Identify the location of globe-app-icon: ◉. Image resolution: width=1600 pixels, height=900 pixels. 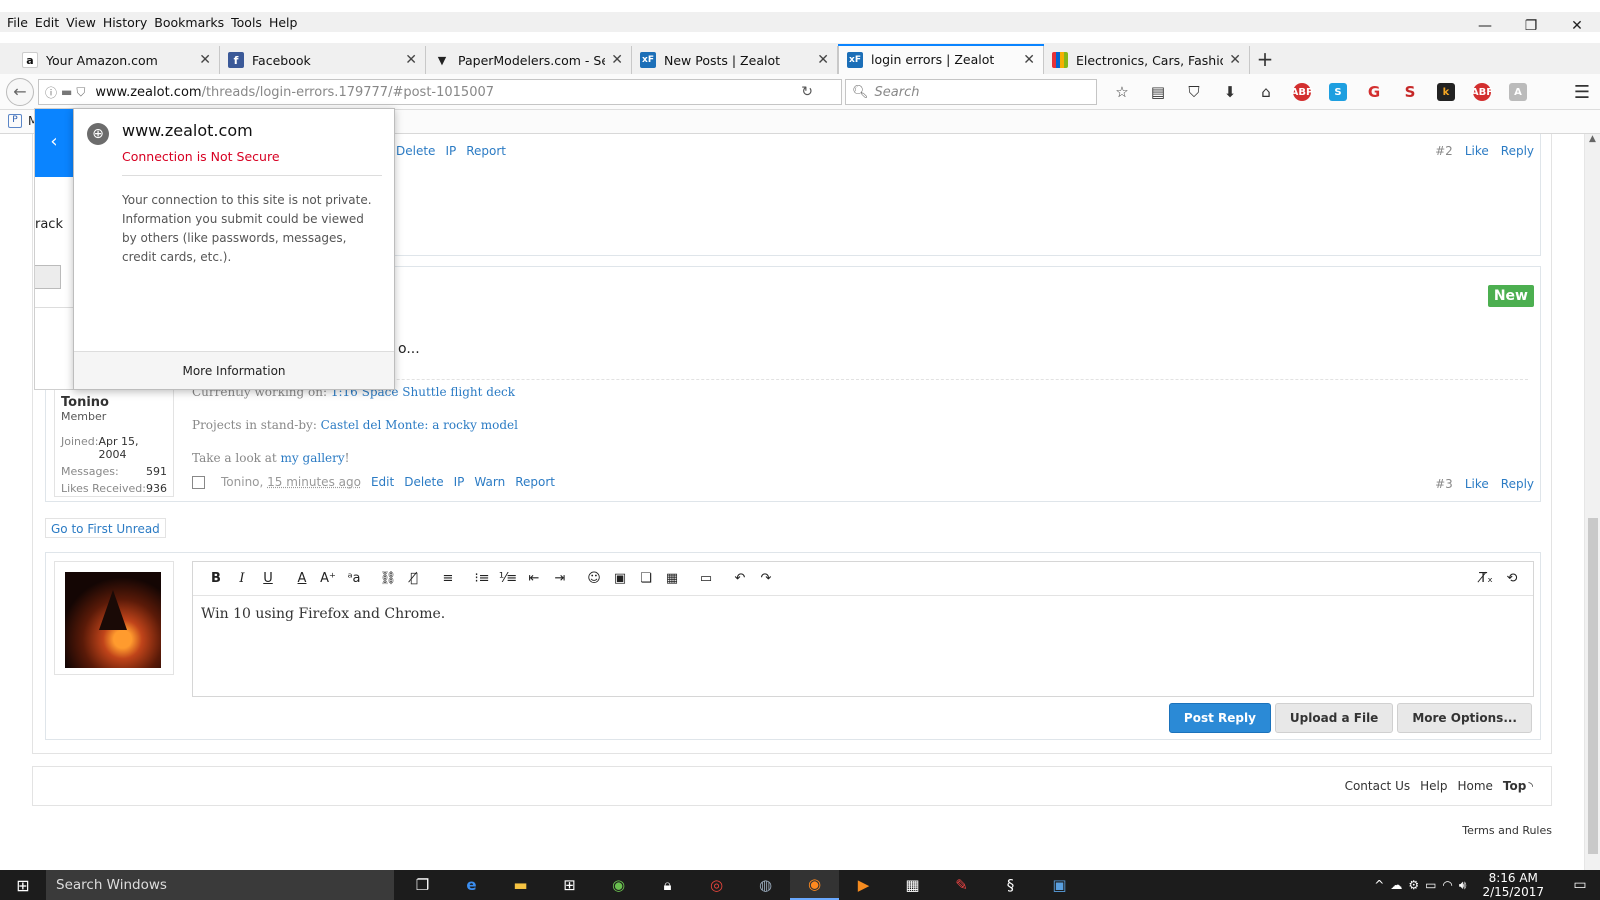
(618, 885).